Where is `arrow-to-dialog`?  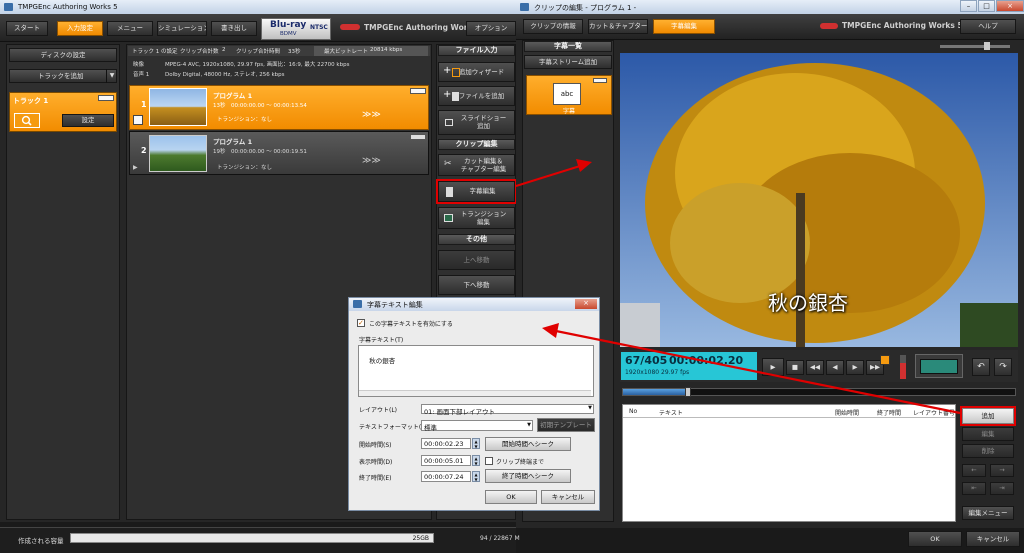
arrow-to-dialog is located at coordinates (751, 369).